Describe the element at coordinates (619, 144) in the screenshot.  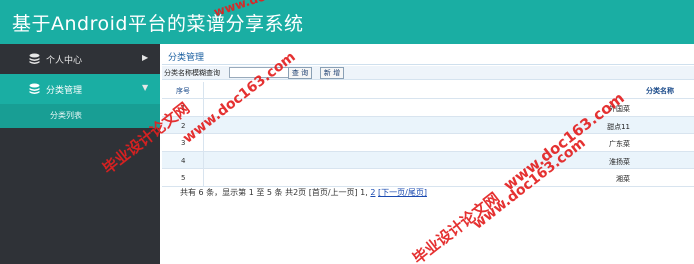
I see `row-category-name: 广东菜` at that location.